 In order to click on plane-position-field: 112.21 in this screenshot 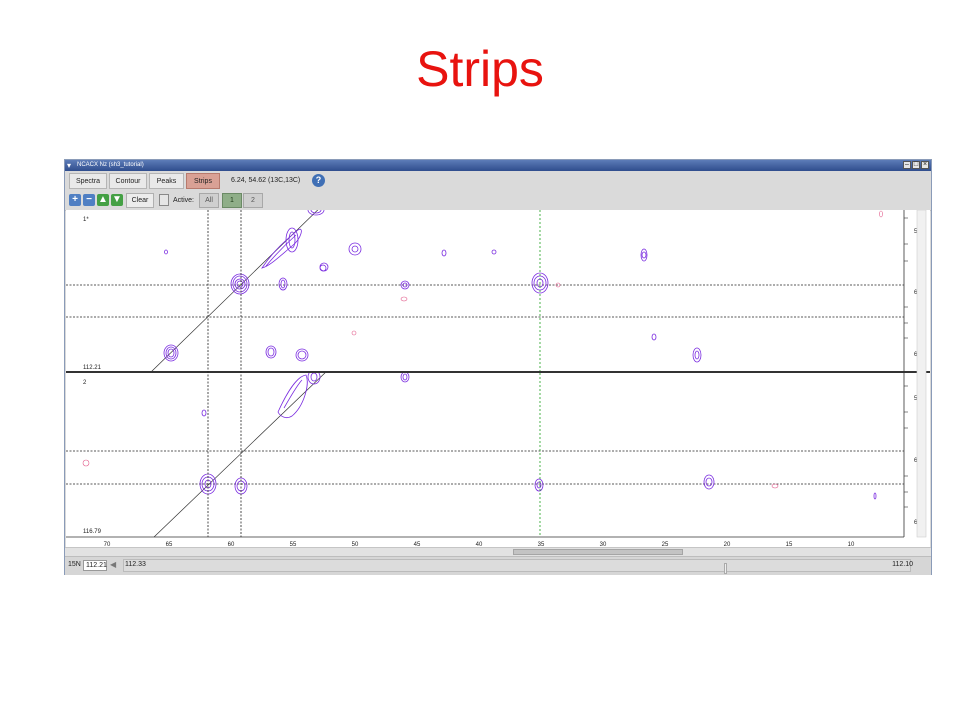, I will do `click(95, 565)`.